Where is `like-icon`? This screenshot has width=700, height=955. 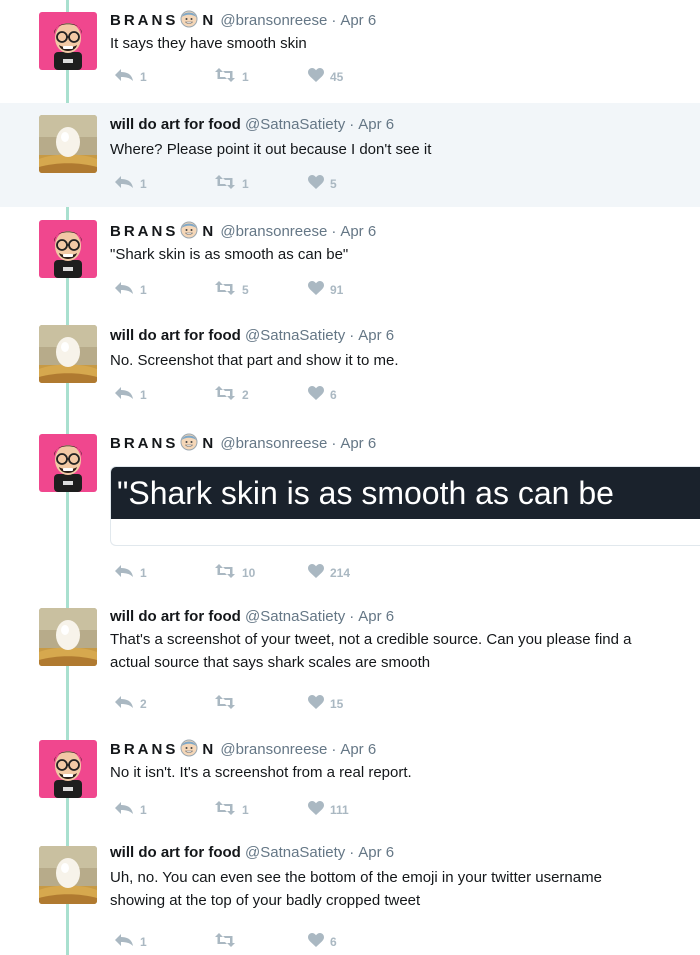 like-icon is located at coordinates (316, 809).